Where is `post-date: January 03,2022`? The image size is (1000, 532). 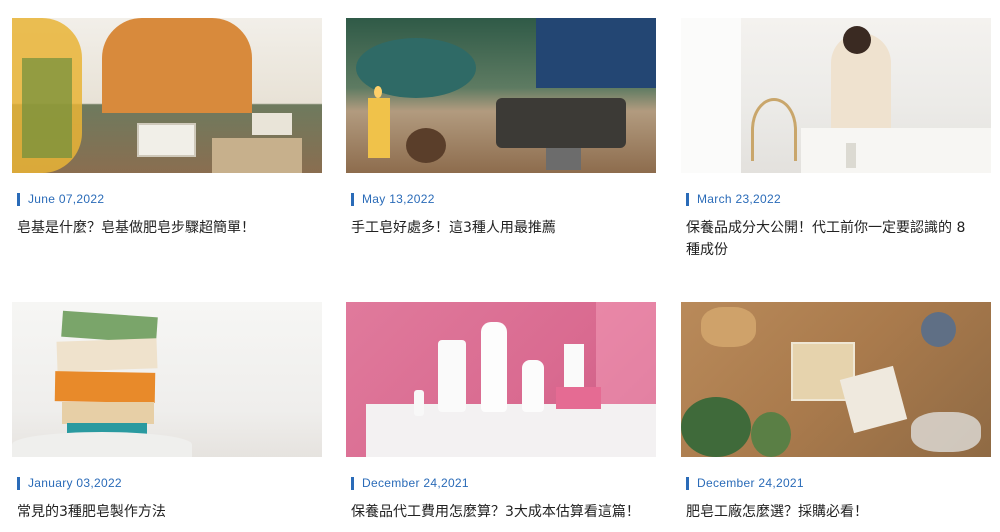 post-date: January 03,2022 is located at coordinates (75, 483).